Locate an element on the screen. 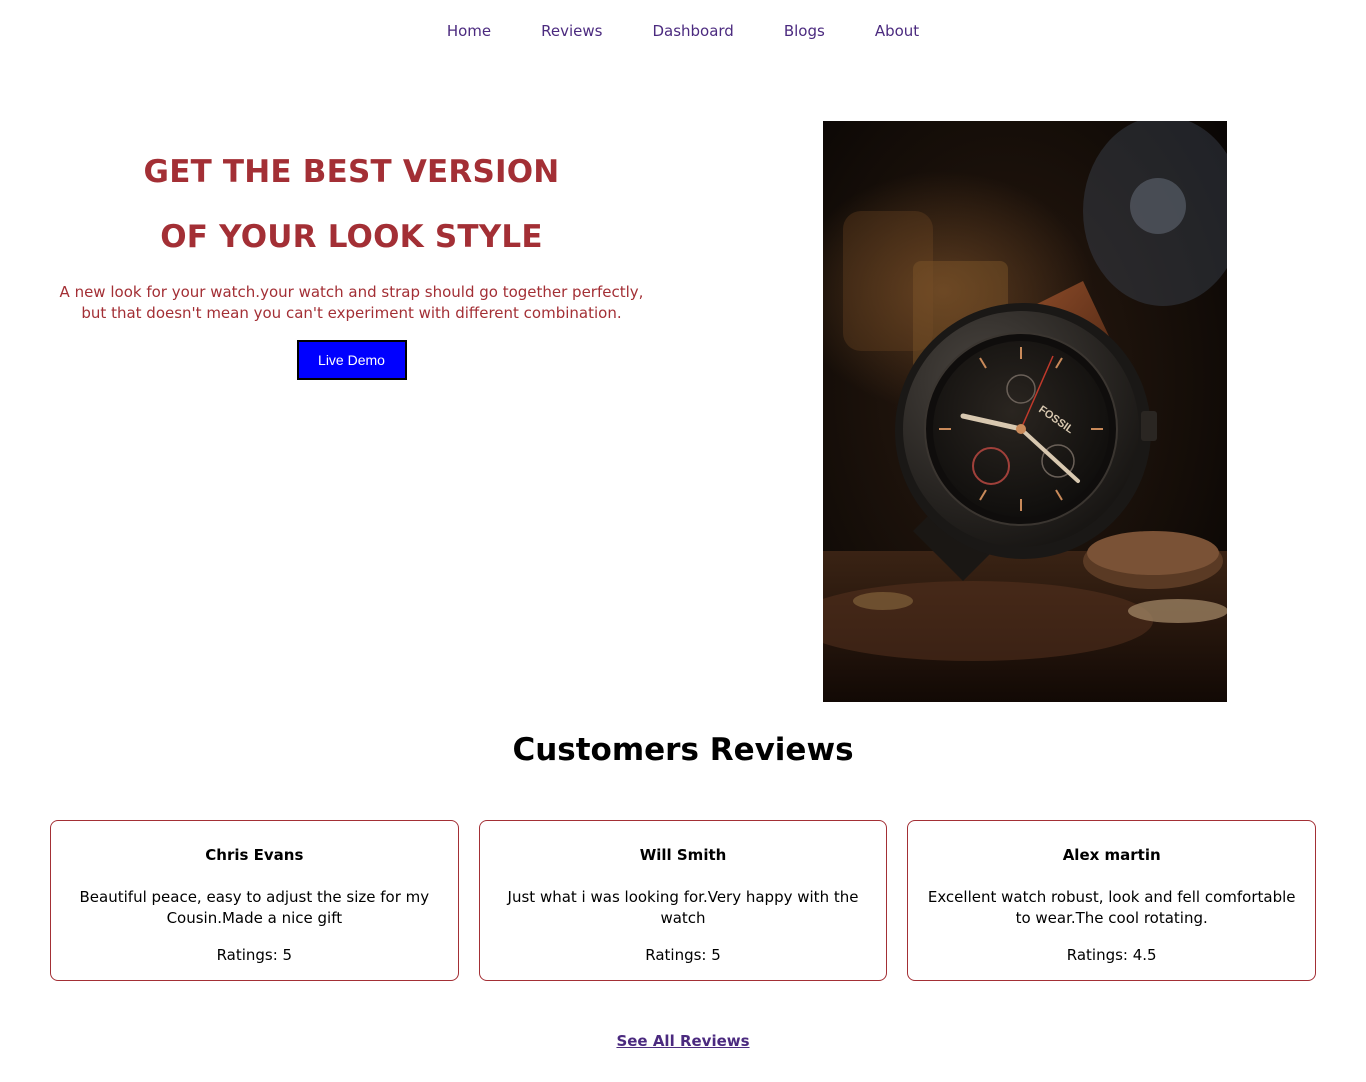 The image size is (1366, 1082). hero-title-line2: OF YOUR LOOK STYLE is located at coordinates (351, 237).